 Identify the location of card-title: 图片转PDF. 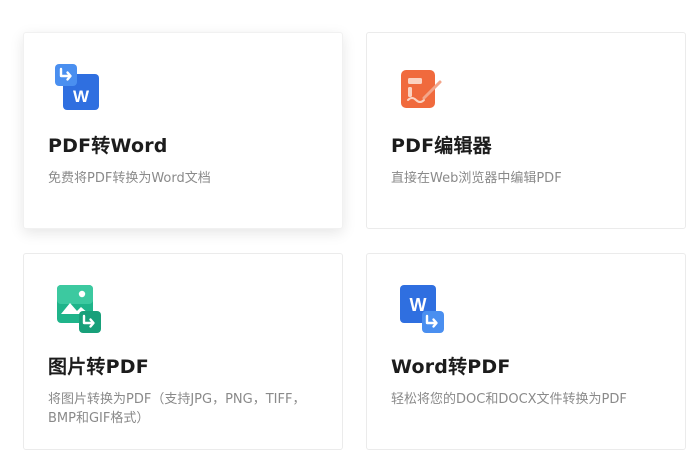
(98, 367).